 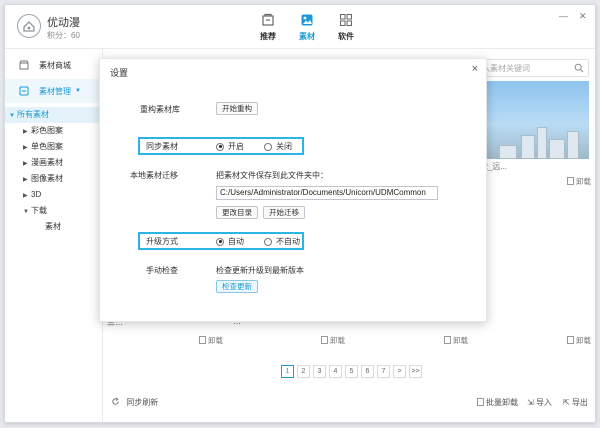 What do you see at coordinates (33, 114) in the screenshot?
I see `tree-item-label: 所有素材` at bounding box center [33, 114].